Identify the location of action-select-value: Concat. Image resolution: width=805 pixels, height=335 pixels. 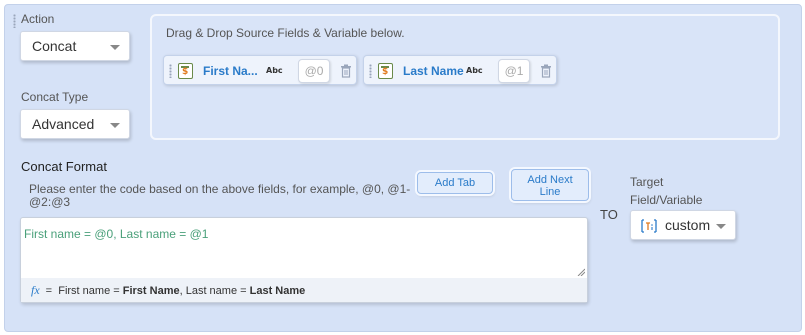
(54, 46).